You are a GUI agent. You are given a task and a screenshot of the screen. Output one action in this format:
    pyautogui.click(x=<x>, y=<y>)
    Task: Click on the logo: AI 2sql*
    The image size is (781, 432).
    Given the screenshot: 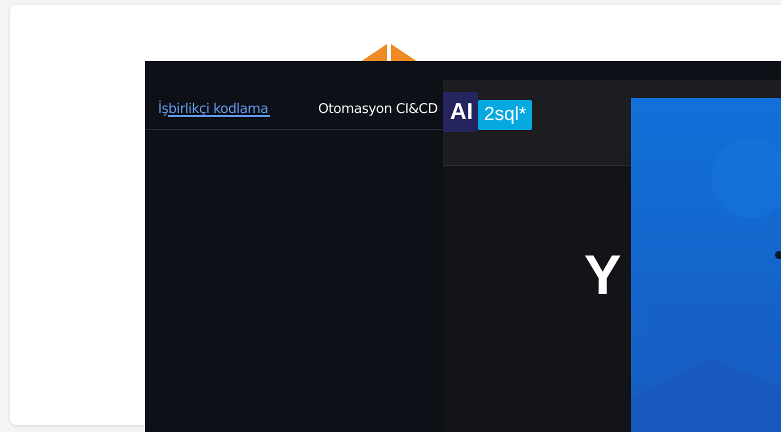 What is the action you would take?
    pyautogui.click(x=487, y=112)
    